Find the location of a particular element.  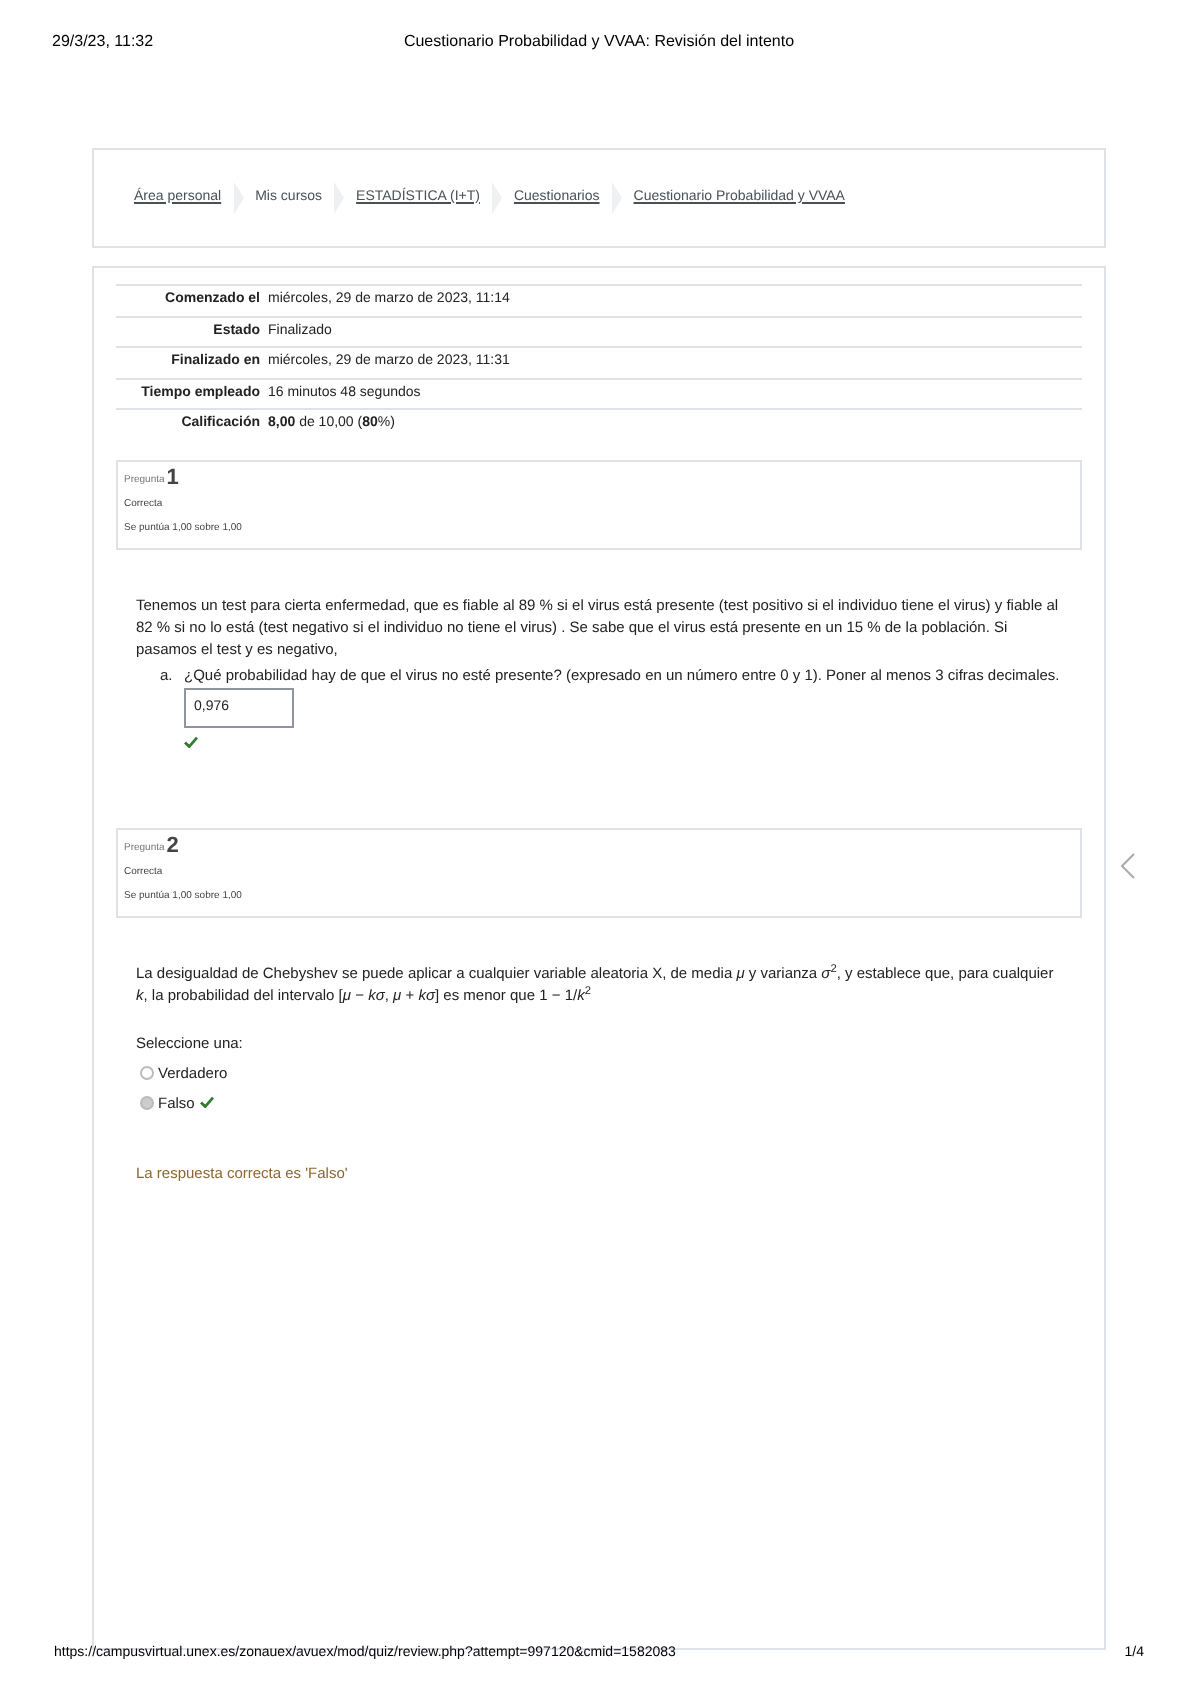

question-number: 1 is located at coordinates (172, 478).